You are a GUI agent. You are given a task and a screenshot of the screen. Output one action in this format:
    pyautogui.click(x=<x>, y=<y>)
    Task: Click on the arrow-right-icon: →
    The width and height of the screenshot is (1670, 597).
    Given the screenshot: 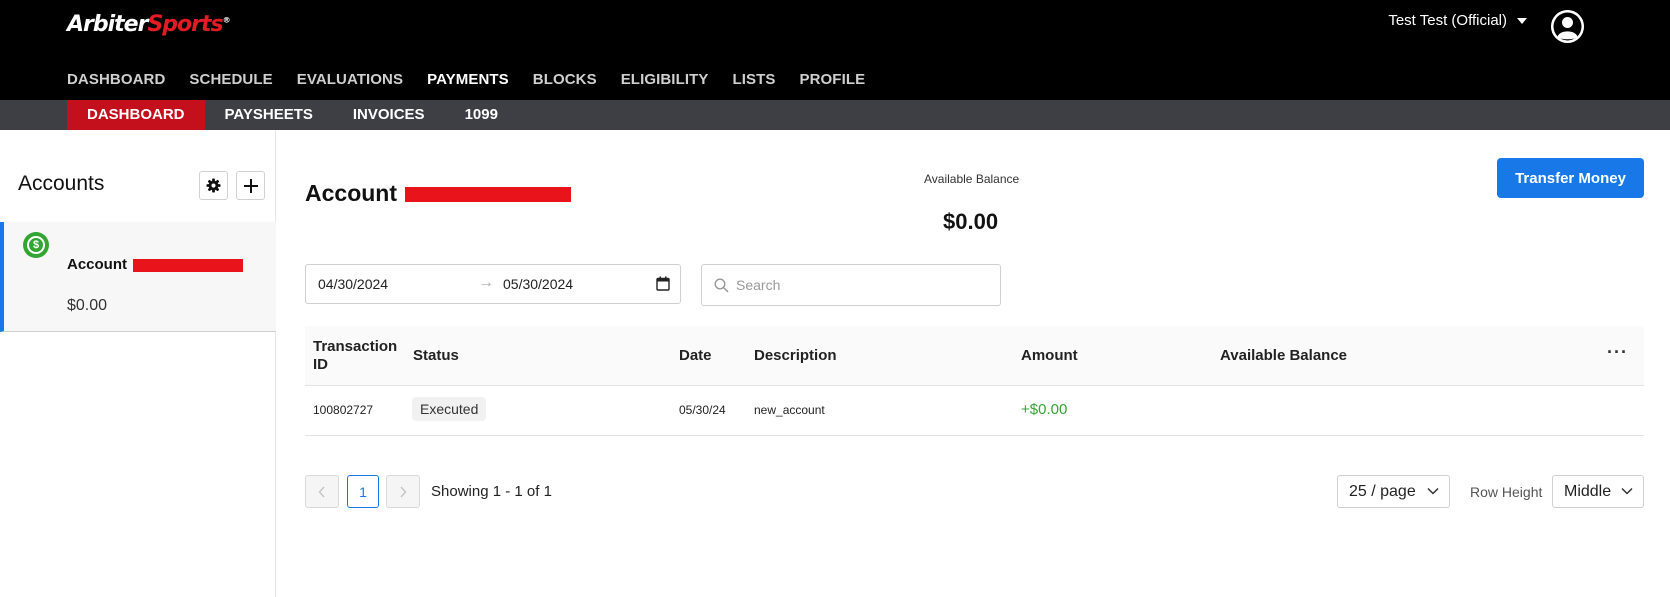 What is the action you would take?
    pyautogui.click(x=486, y=282)
    